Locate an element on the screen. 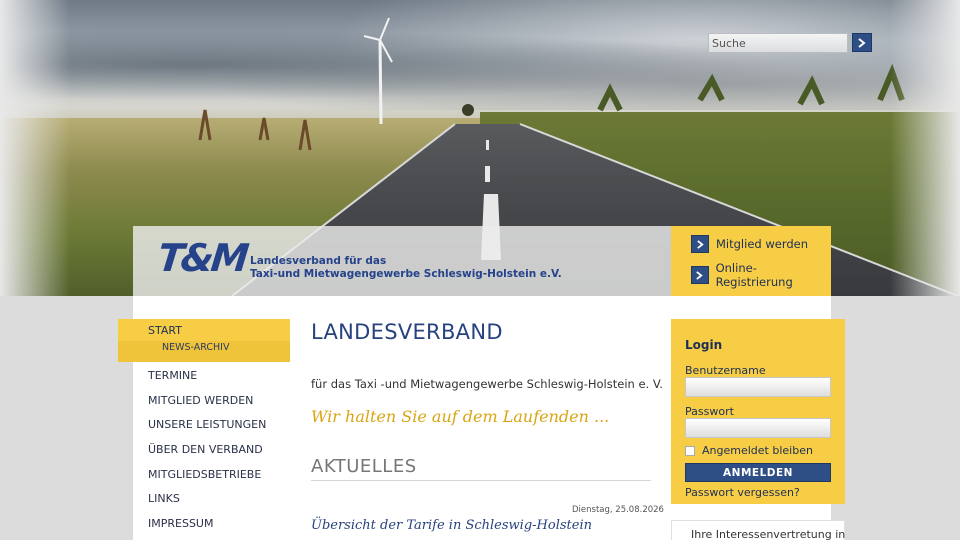 This screenshot has height=540, width=960. nav-item-ueber-den-verband: ÜBER DEN VERBAND is located at coordinates (205, 449).